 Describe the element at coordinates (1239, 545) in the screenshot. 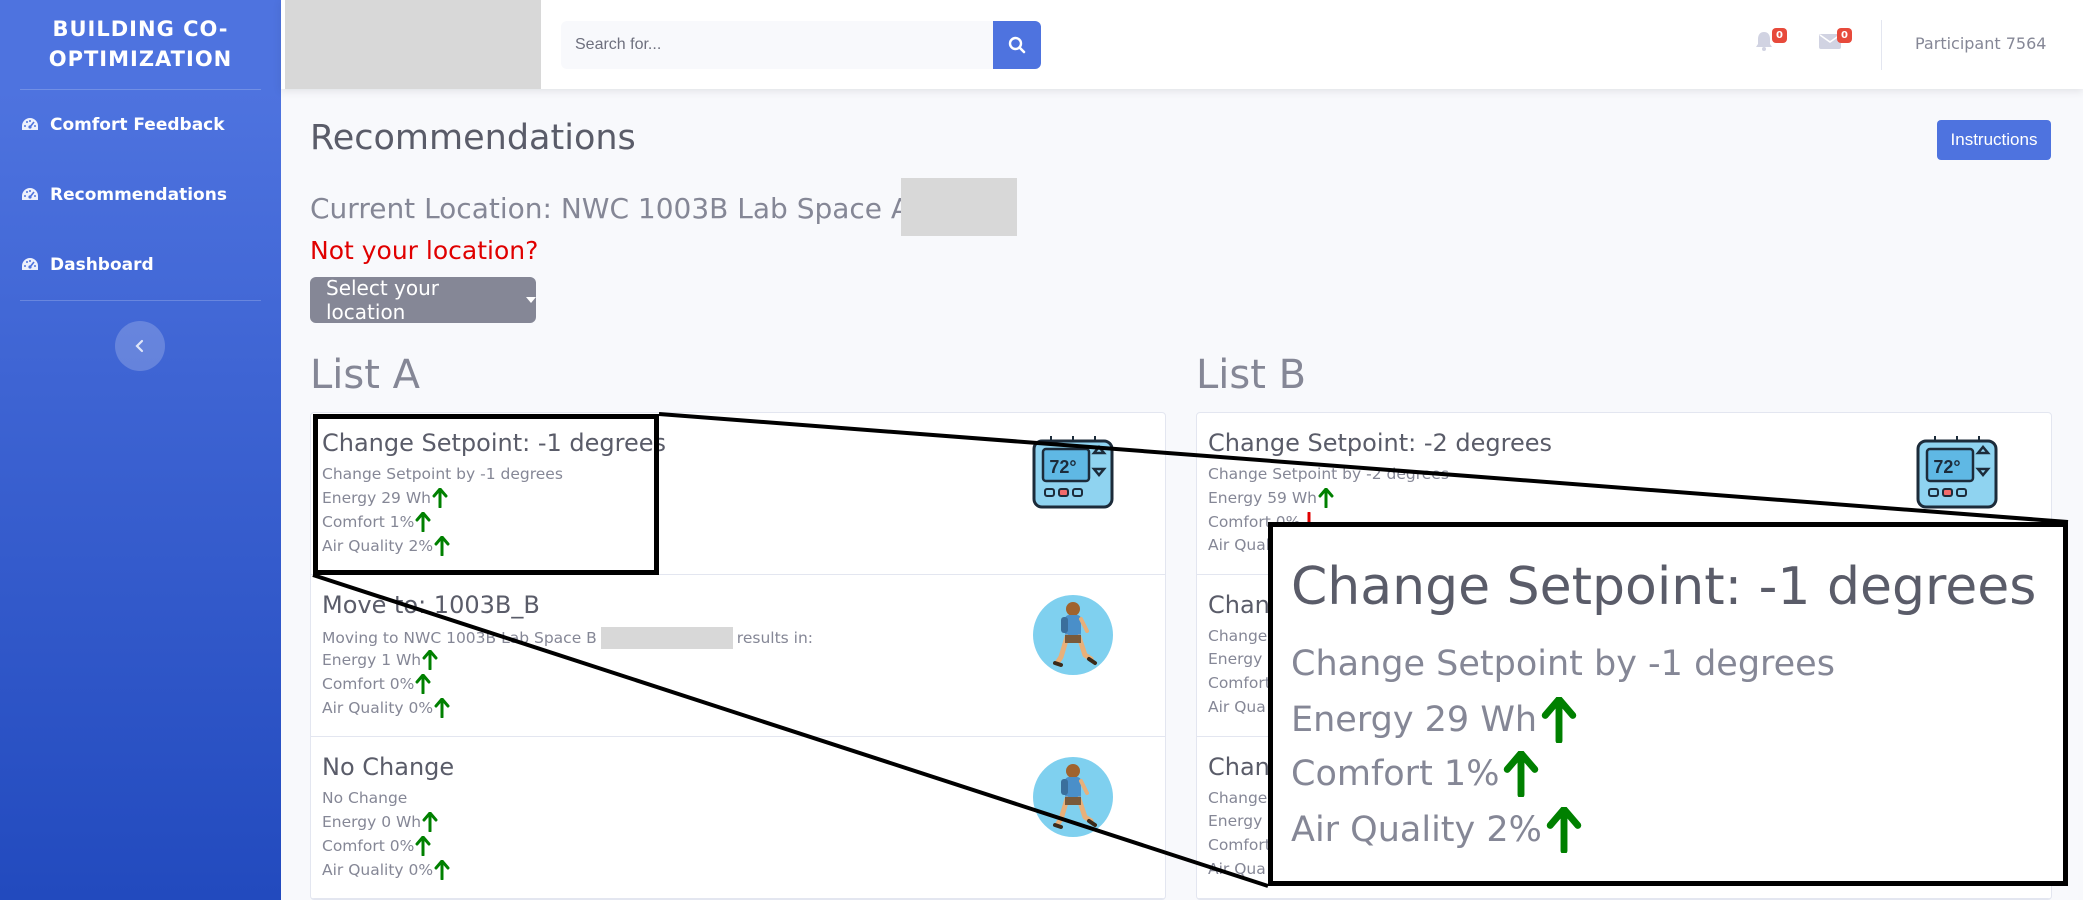

I see `item-air-quality: Air Qual` at that location.